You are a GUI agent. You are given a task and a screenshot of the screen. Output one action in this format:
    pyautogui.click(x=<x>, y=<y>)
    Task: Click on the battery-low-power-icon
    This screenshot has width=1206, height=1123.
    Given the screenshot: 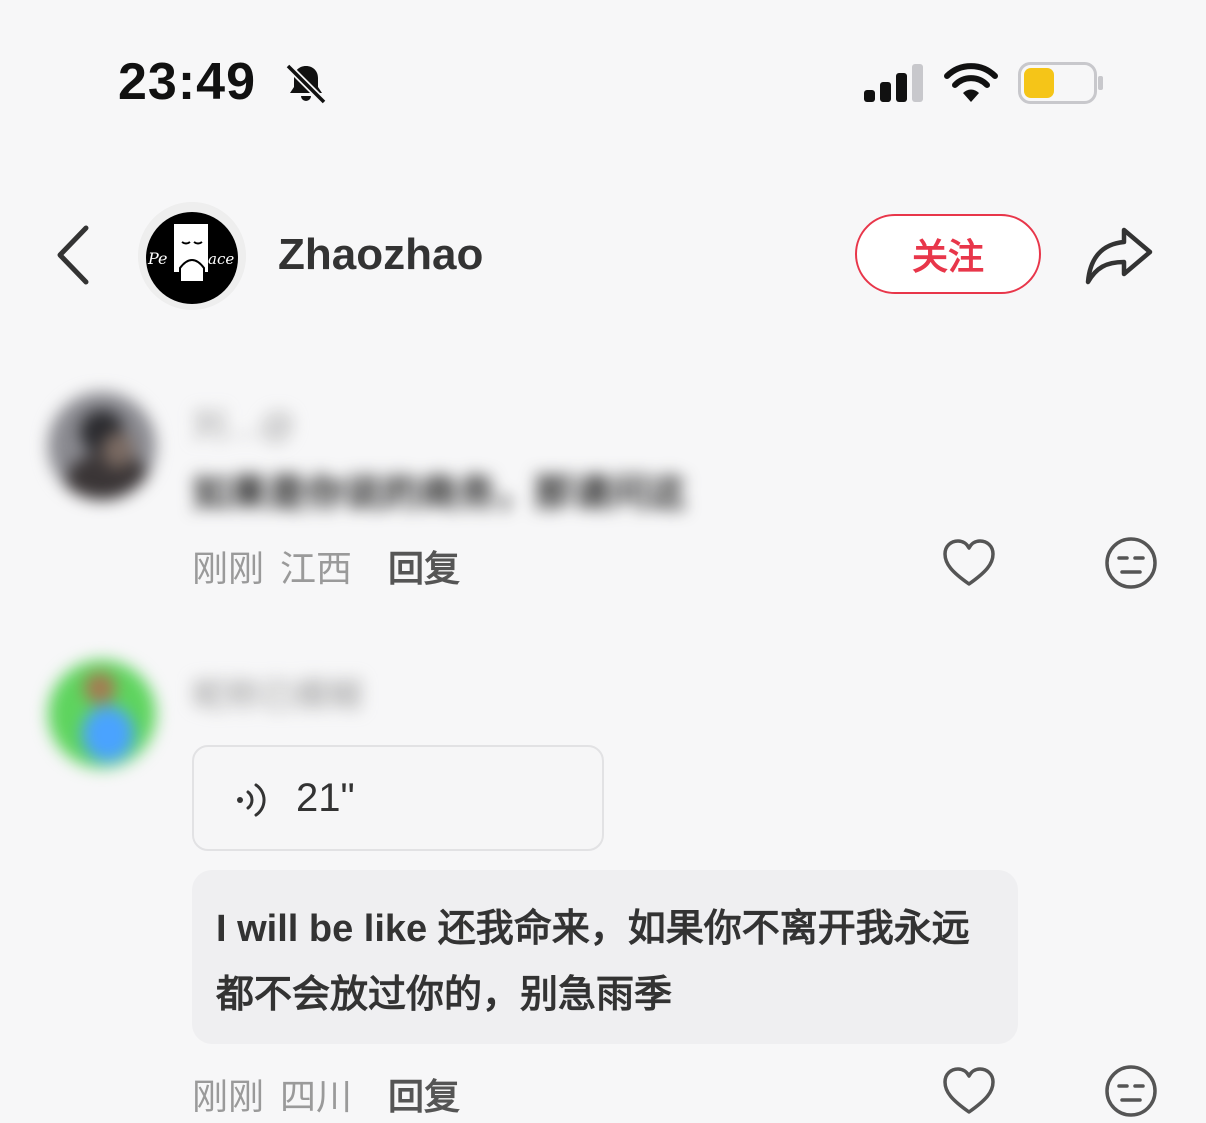 What is the action you would take?
    pyautogui.click(x=1060, y=83)
    